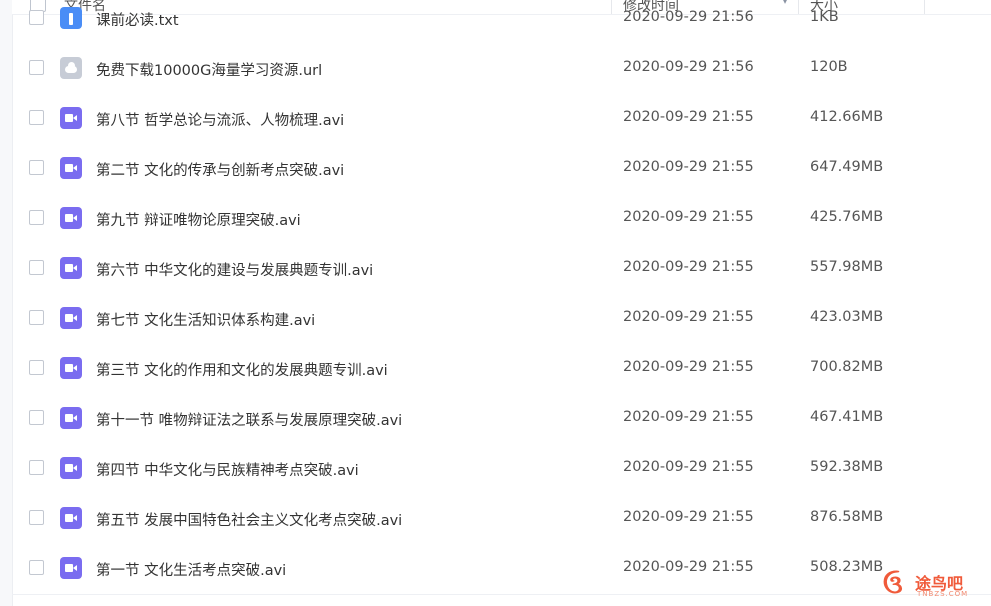 Image resolution: width=991 pixels, height=606 pixels. What do you see at coordinates (847, 117) in the screenshot?
I see `file-size: 412.66MB` at bounding box center [847, 117].